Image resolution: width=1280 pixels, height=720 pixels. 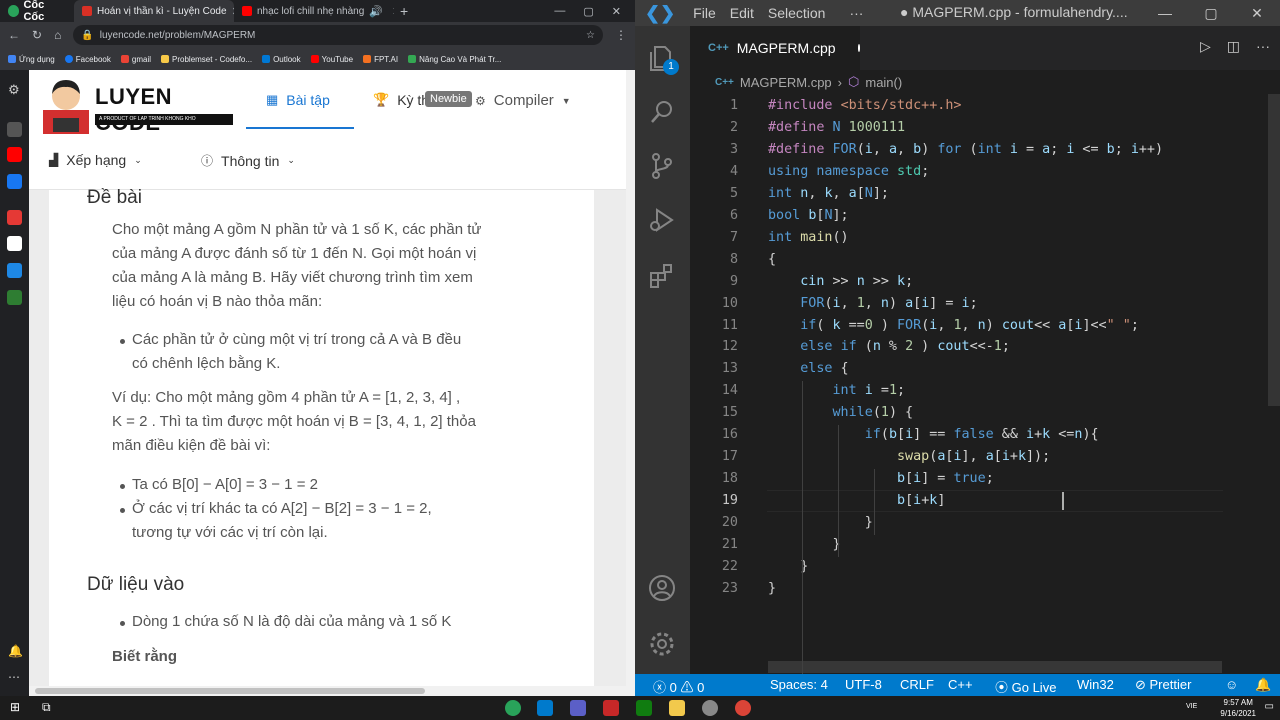 What do you see at coordinates (858, 48) in the screenshot?
I see `unsaved-dot-icon` at bounding box center [858, 48].